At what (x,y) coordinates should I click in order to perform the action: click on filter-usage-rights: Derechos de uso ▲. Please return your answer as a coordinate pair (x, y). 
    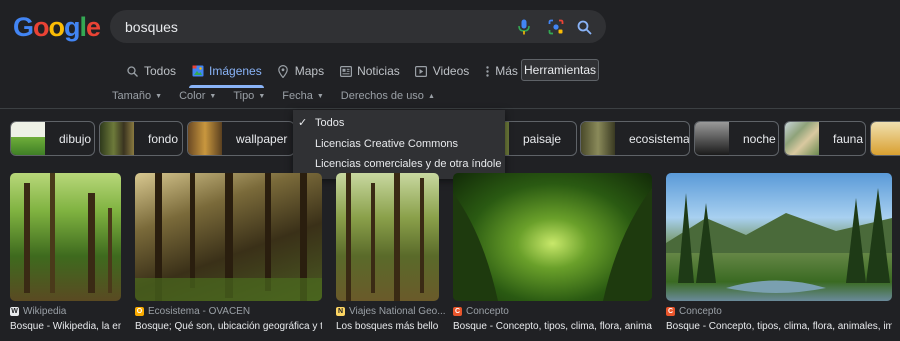
    Looking at the image, I should click on (388, 96).